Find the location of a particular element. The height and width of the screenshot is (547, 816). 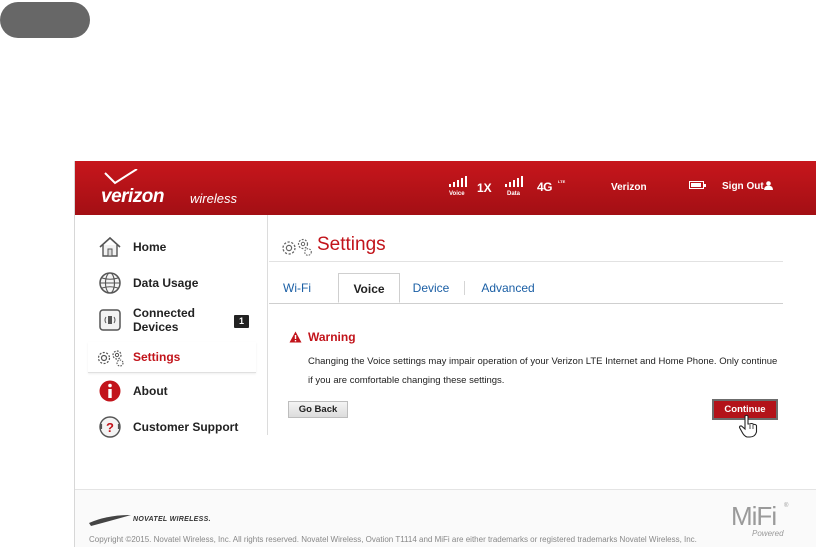

info-icon is located at coordinates (110, 391).